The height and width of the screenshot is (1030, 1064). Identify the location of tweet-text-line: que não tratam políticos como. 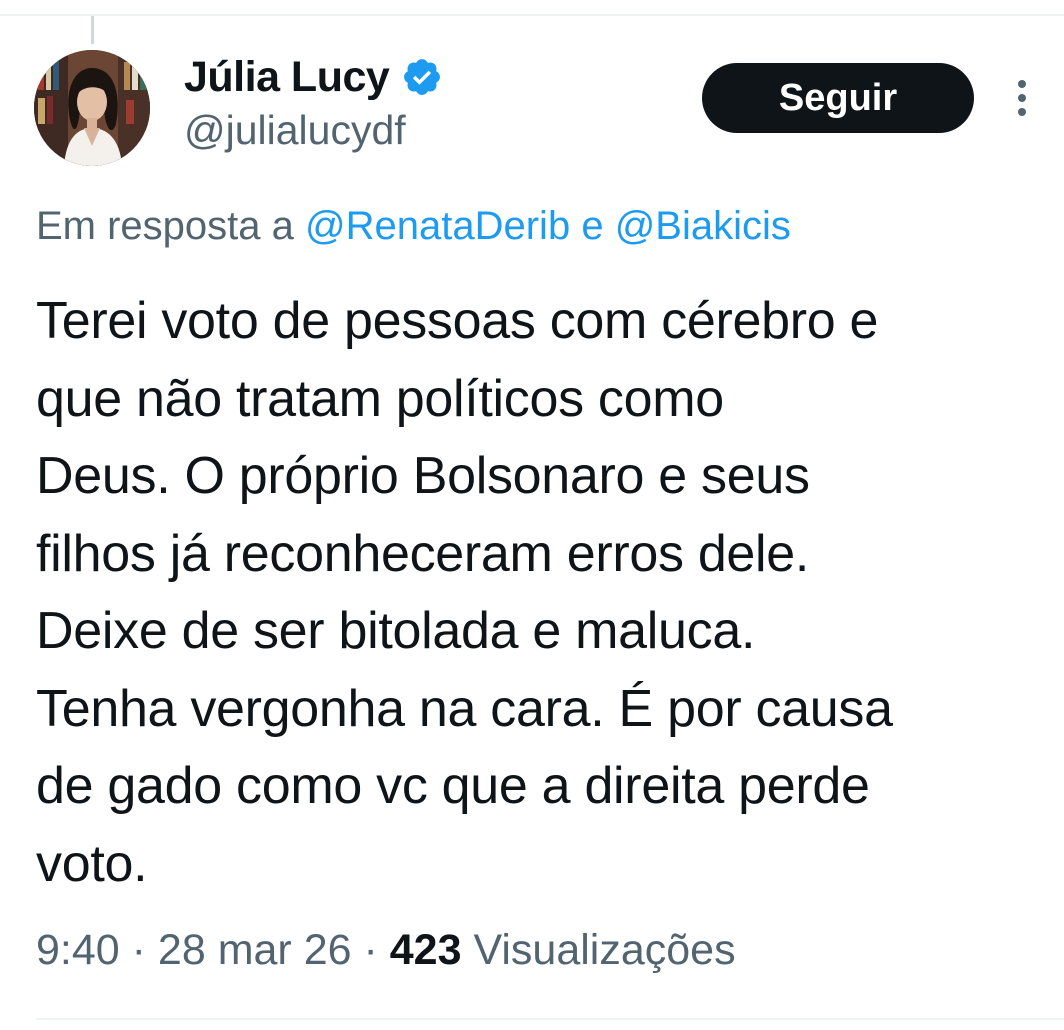
(380, 398).